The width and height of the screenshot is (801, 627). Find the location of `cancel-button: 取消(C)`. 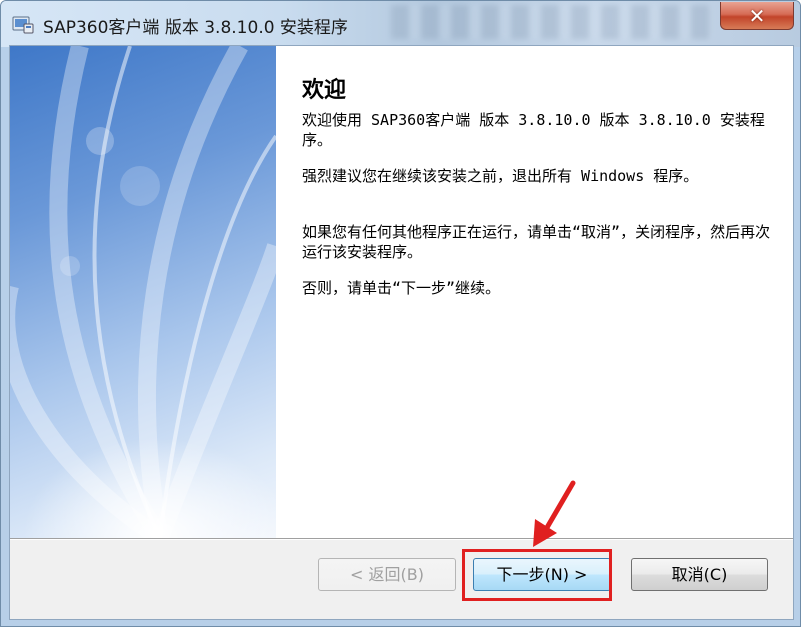

cancel-button: 取消(C) is located at coordinates (699, 574).